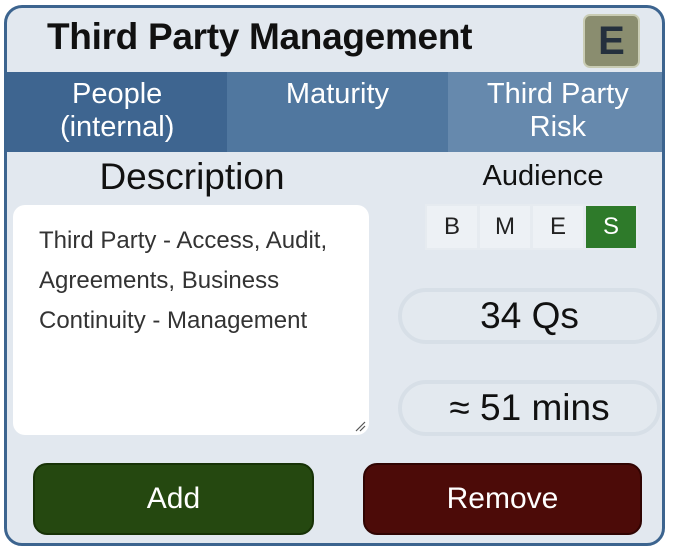  Describe the element at coordinates (502, 499) in the screenshot. I see `remove-button: Remove` at that location.